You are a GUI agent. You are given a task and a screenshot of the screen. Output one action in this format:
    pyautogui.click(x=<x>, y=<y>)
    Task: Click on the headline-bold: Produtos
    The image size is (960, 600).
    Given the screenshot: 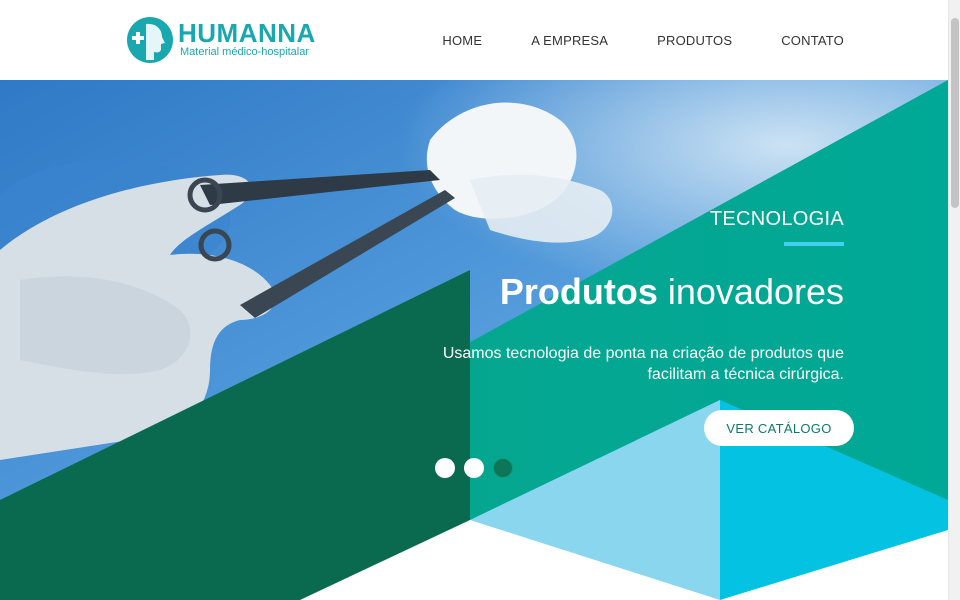 What is the action you would take?
    pyautogui.click(x=578, y=291)
    